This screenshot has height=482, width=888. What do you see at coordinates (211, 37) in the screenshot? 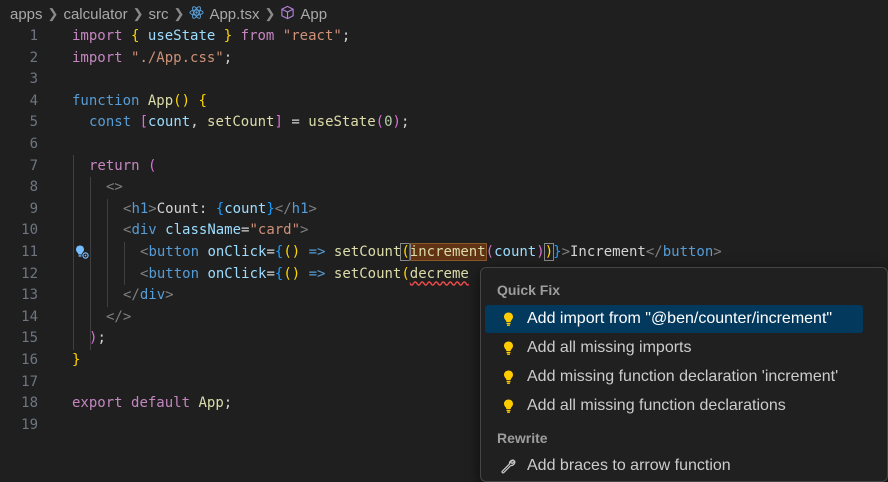
I see `code-line: import { useState } from "react";` at bounding box center [211, 37].